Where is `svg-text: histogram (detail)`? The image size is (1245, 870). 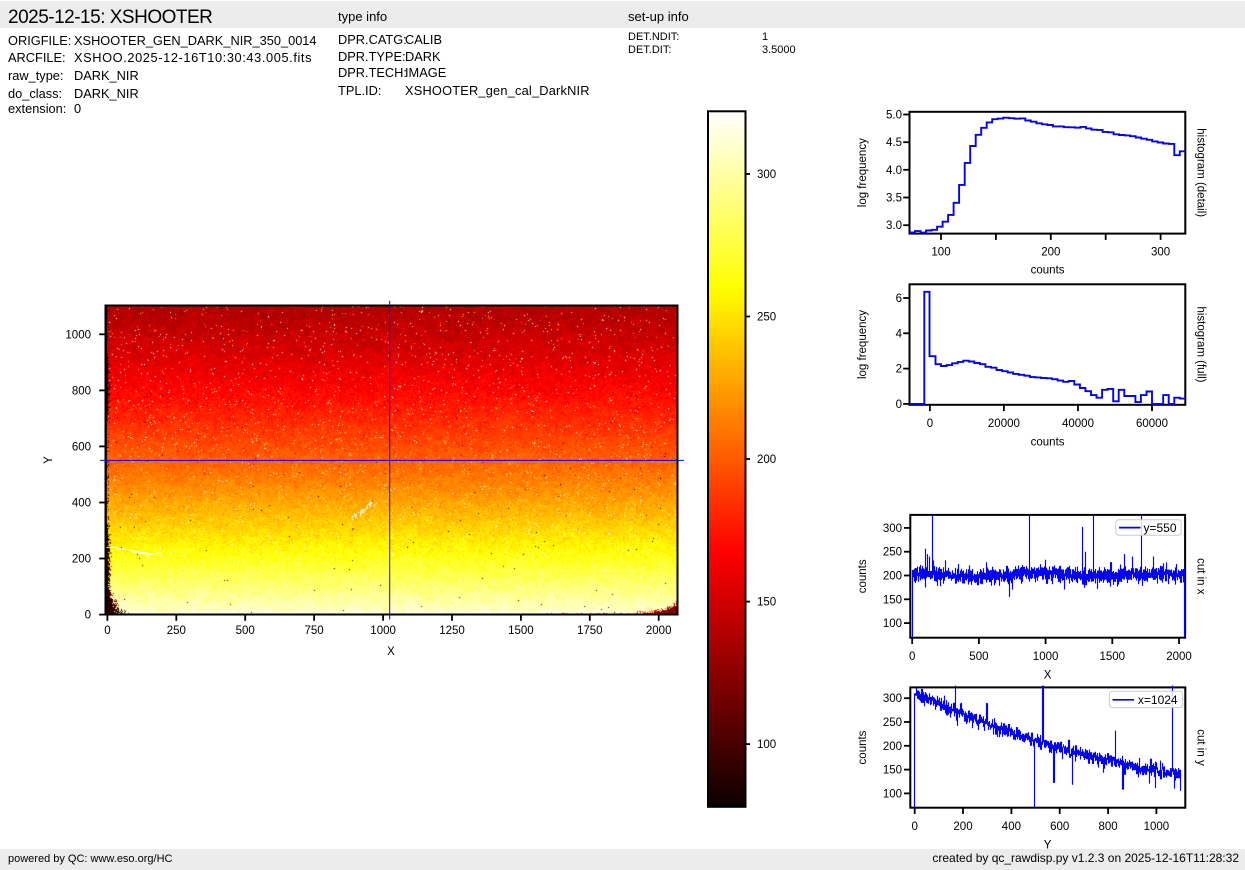 svg-text: histogram (detail) is located at coordinates (1200, 172).